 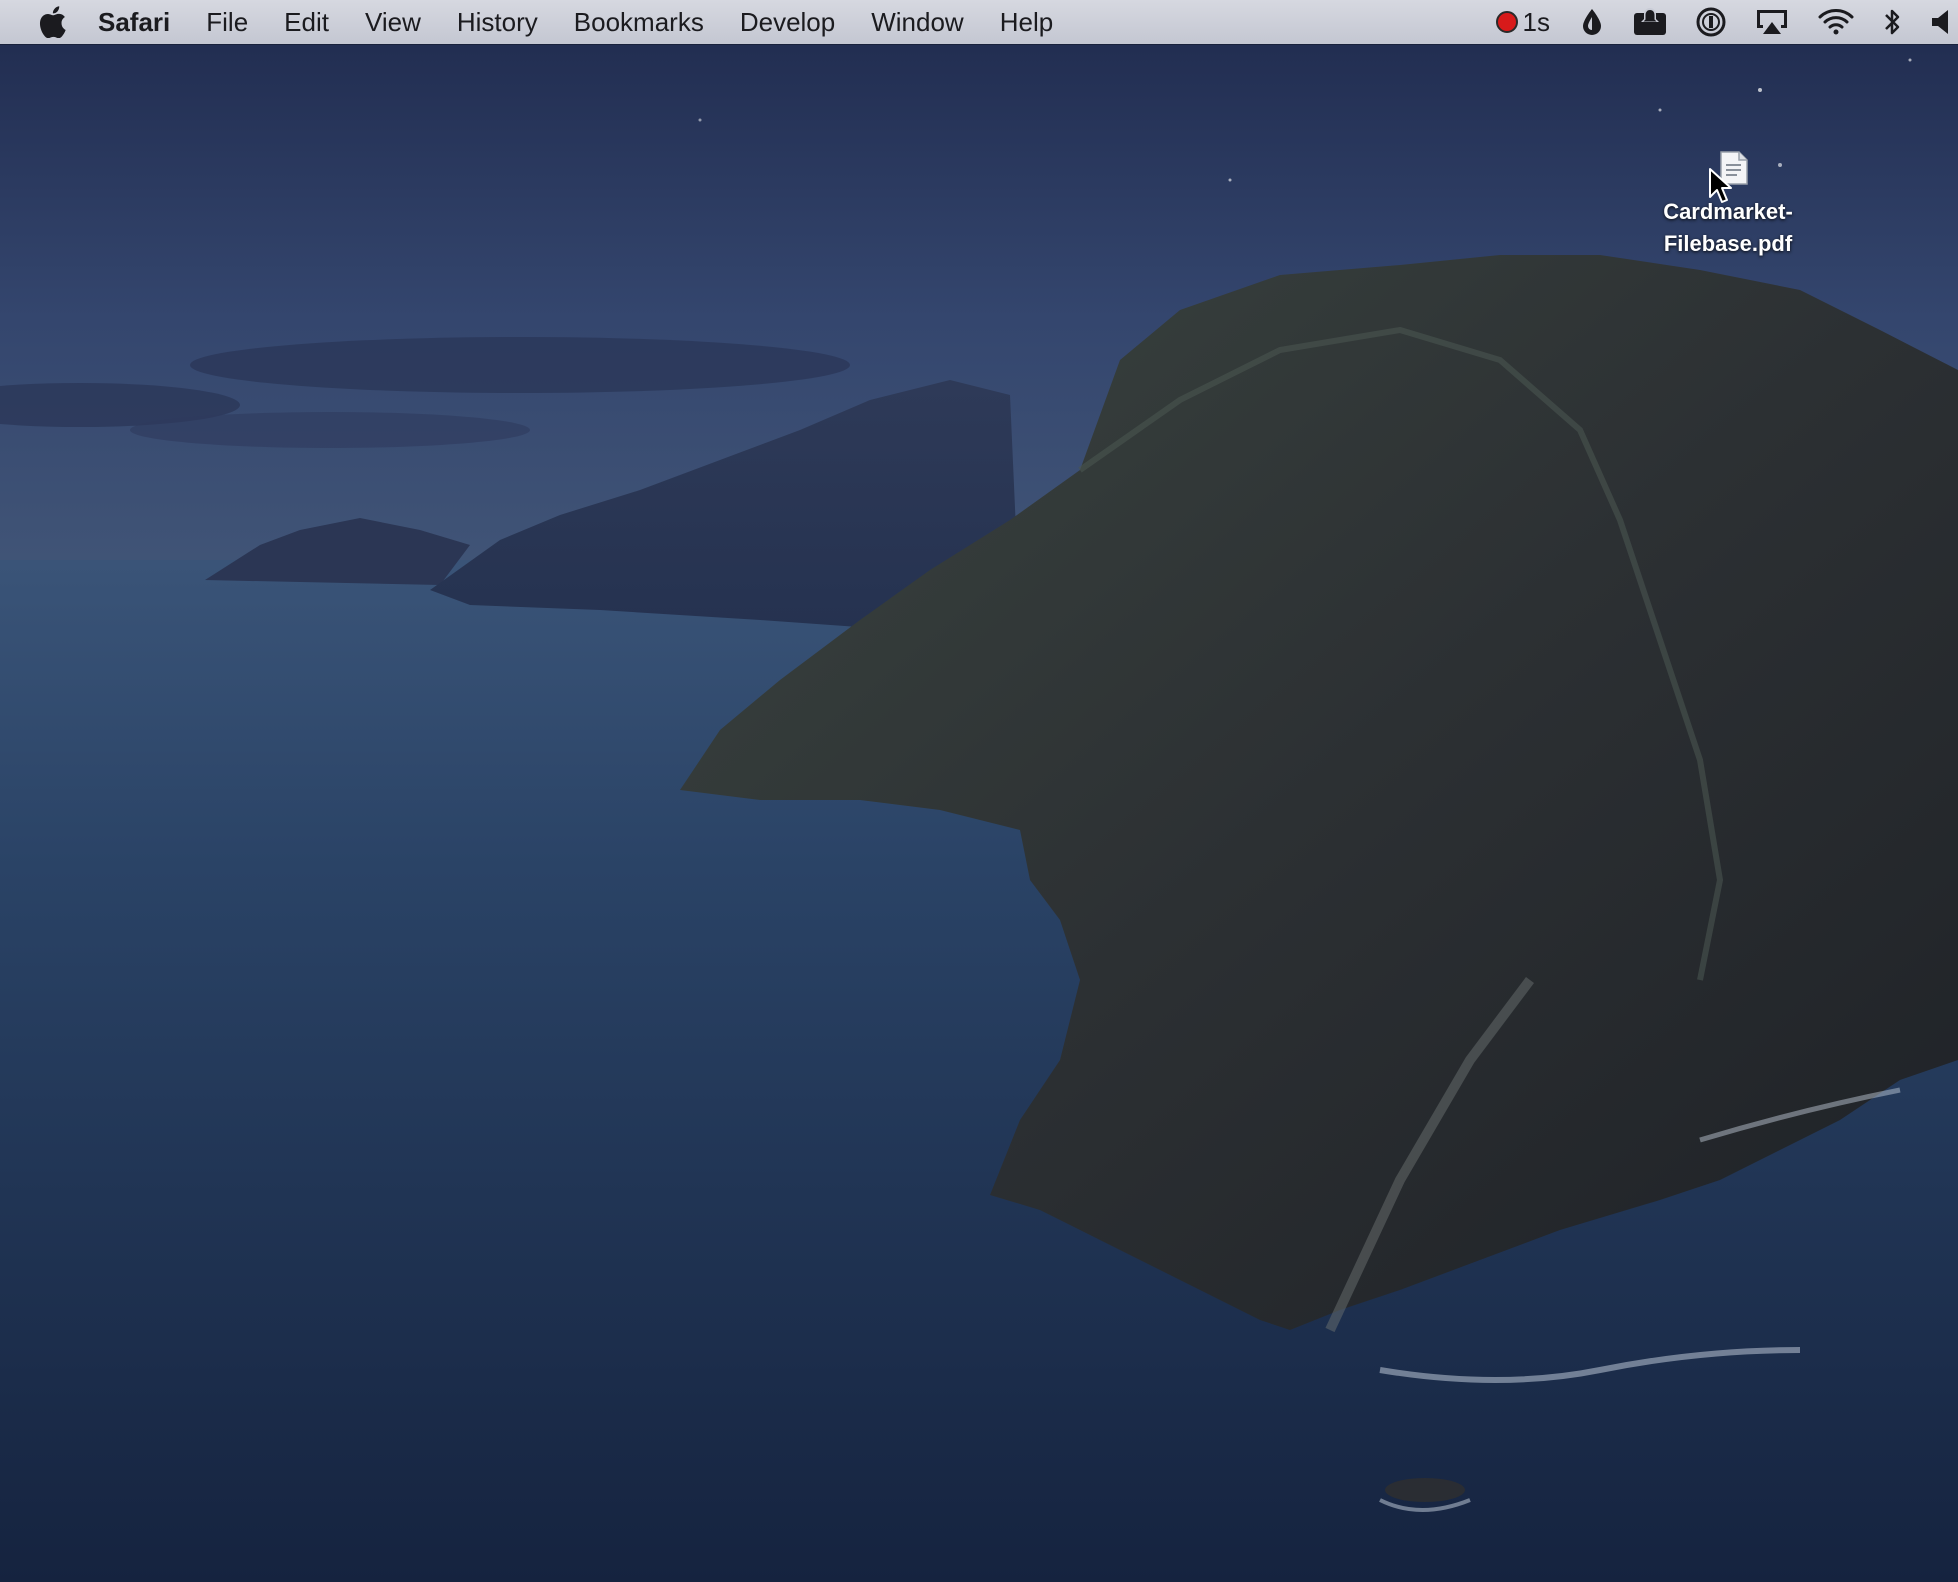 What do you see at coordinates (1720, 185) in the screenshot?
I see `mouse-cursor-icon` at bounding box center [1720, 185].